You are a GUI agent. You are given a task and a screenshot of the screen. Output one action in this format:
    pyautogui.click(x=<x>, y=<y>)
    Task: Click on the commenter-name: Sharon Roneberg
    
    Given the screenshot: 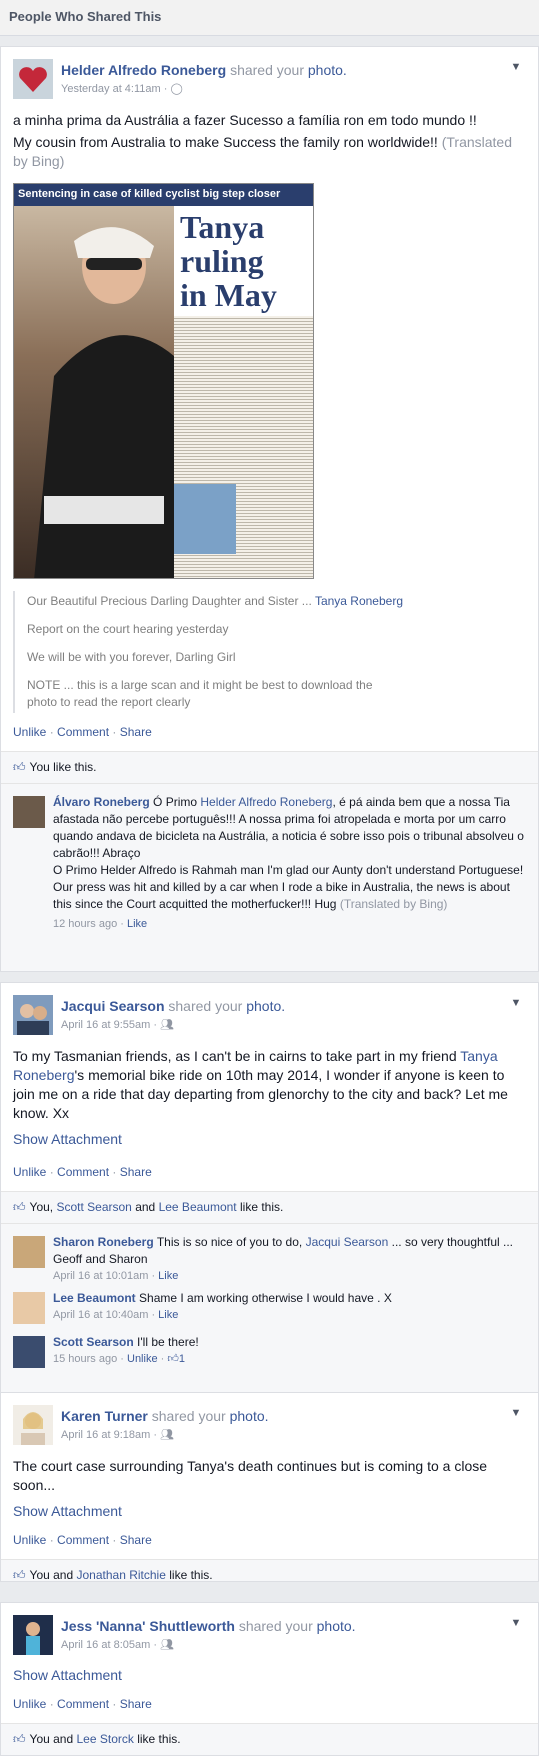 What is the action you would take?
    pyautogui.click(x=103, y=1242)
    